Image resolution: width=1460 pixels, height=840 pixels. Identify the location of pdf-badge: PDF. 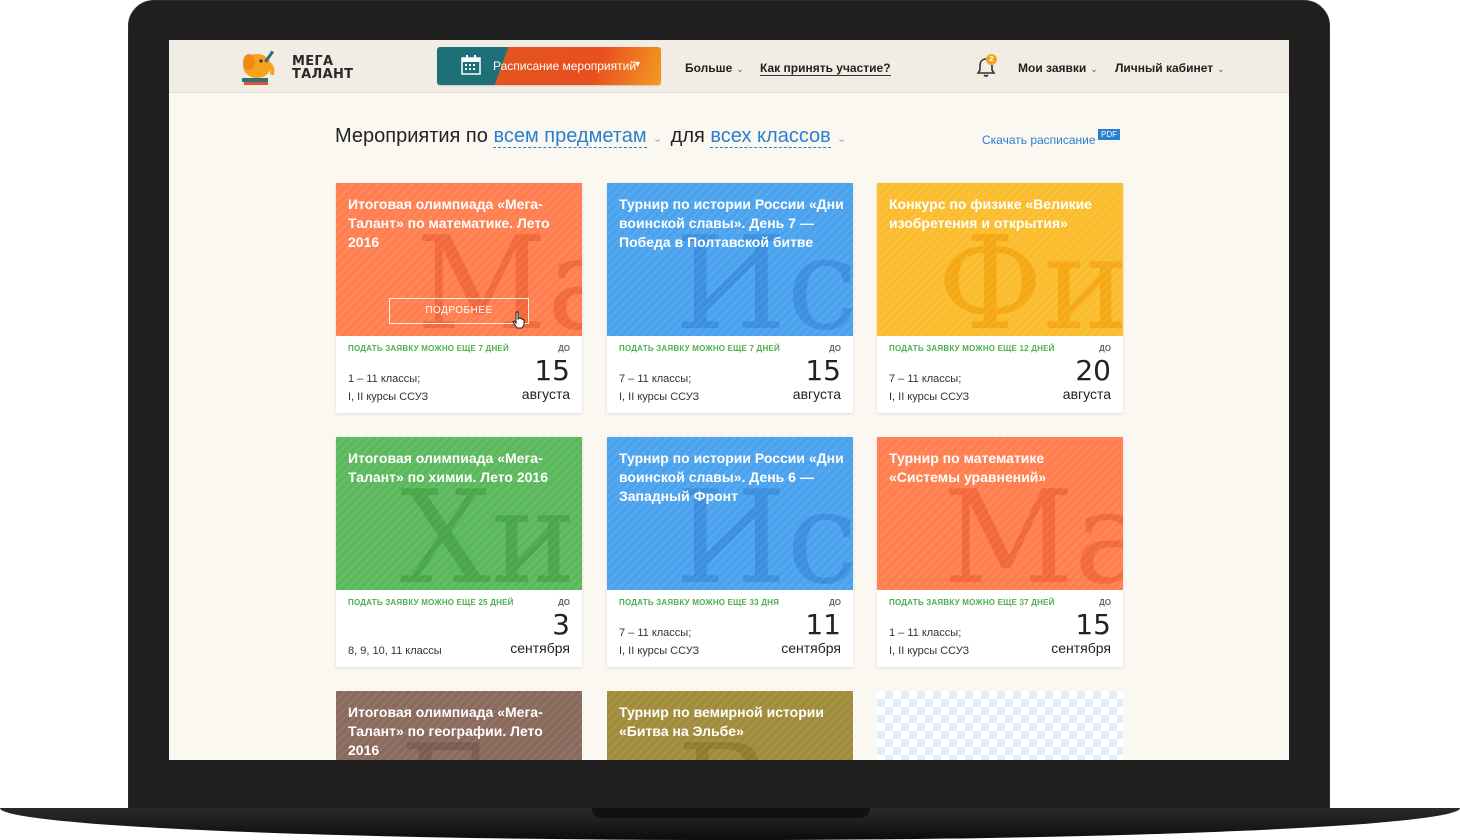
(1109, 134).